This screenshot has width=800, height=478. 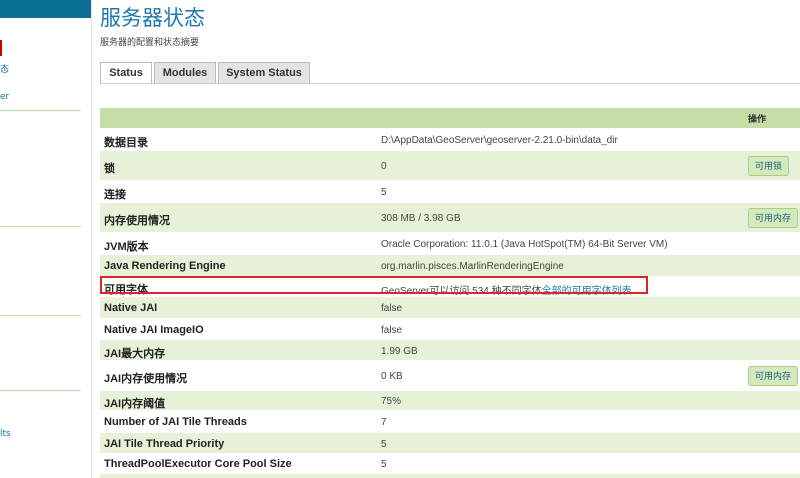 I want to click on row-label-locks: 锁, so click(x=109, y=169).